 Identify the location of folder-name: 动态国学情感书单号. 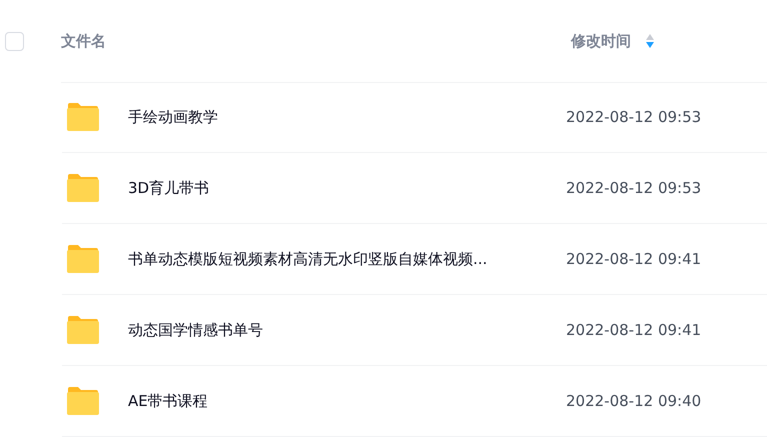
(333, 330).